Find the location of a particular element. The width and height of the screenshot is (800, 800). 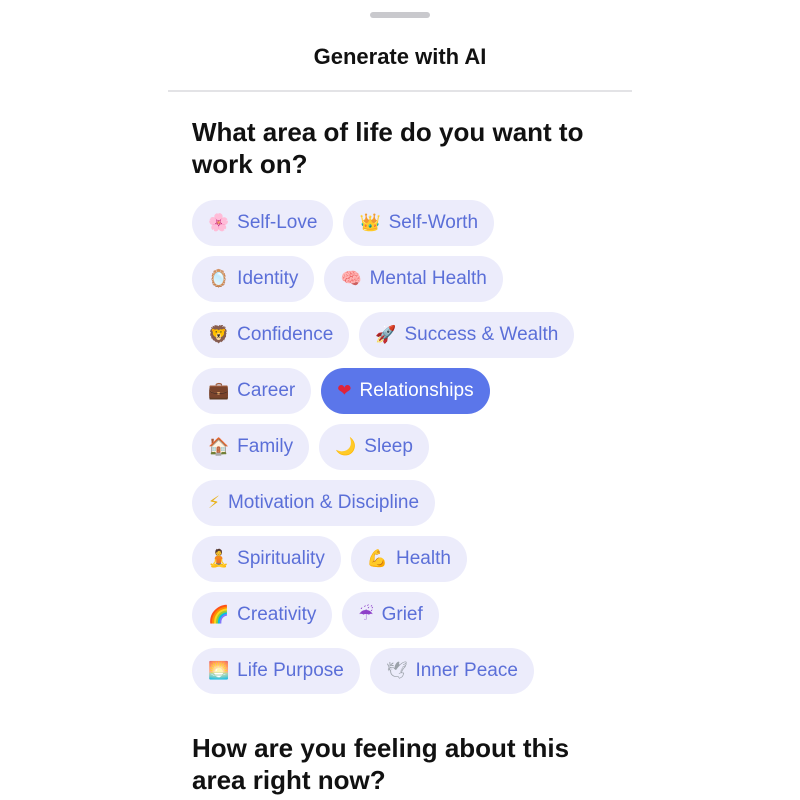

cherry-blossom-icon: 🌸 is located at coordinates (219, 222).